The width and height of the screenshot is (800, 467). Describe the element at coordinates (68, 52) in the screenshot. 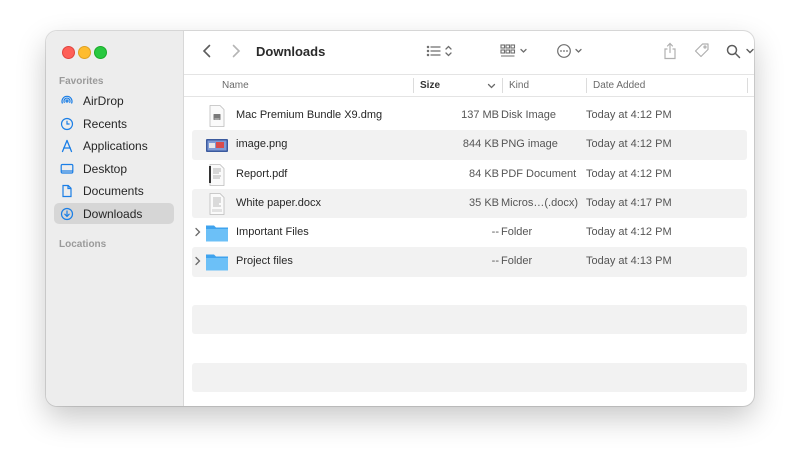

I see `close-button` at that location.